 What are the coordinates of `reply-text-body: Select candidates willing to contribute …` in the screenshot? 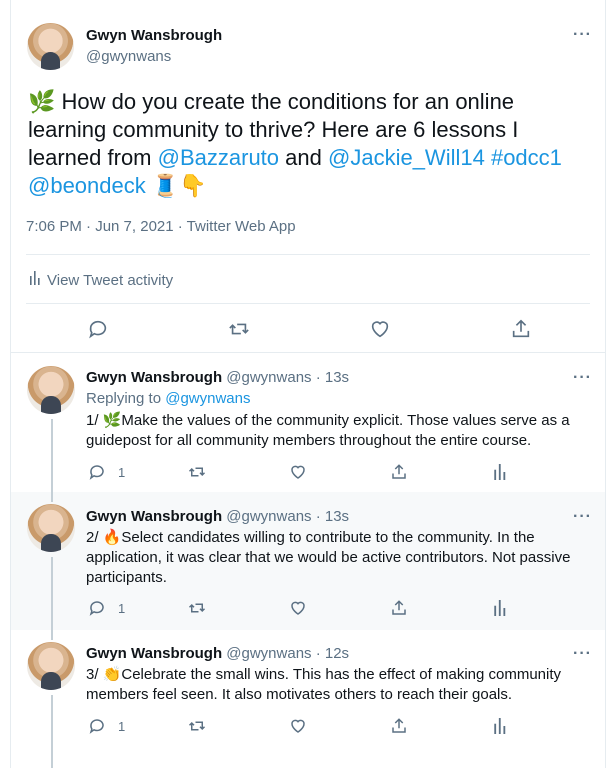 It's located at (328, 557).